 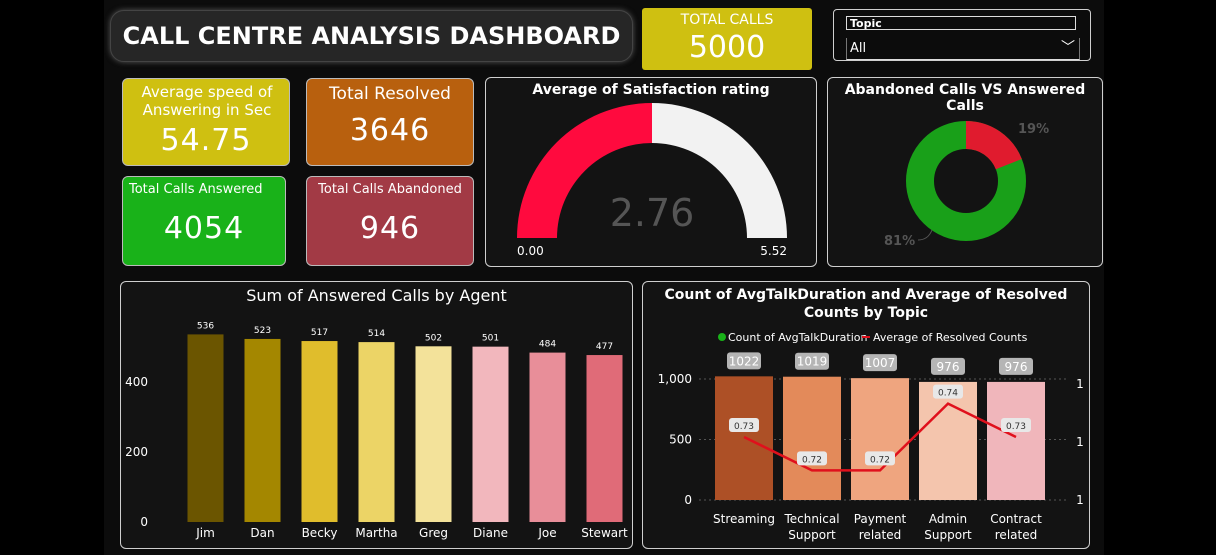 What do you see at coordinates (604, 533) in the screenshot?
I see `agent-x-tick: Stewart` at bounding box center [604, 533].